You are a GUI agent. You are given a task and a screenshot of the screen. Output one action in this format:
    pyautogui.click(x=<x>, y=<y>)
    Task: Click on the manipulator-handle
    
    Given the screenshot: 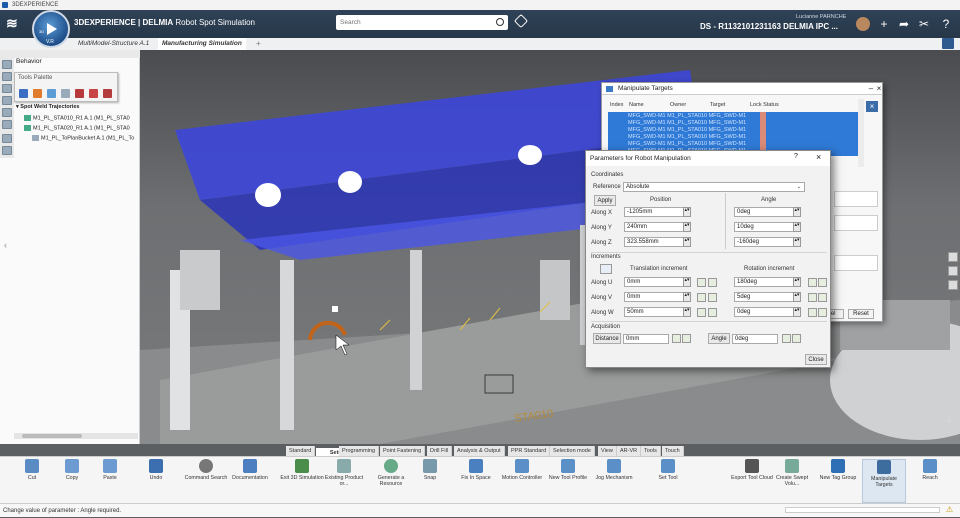 What is the action you would take?
    pyautogui.click(x=335, y=309)
    